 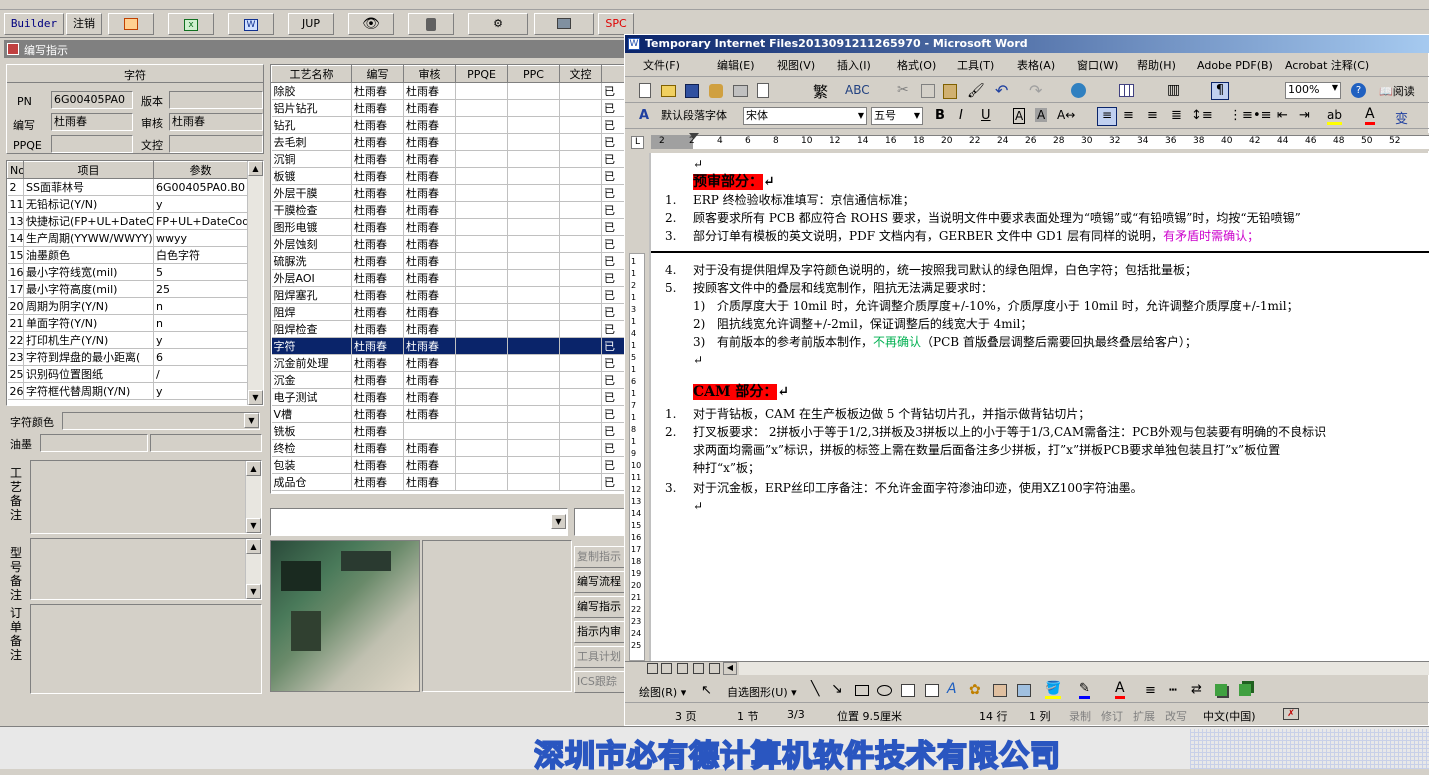 I want to click on param-row: 26 字符框代替周期(Y/N) y, so click(x=127, y=391).